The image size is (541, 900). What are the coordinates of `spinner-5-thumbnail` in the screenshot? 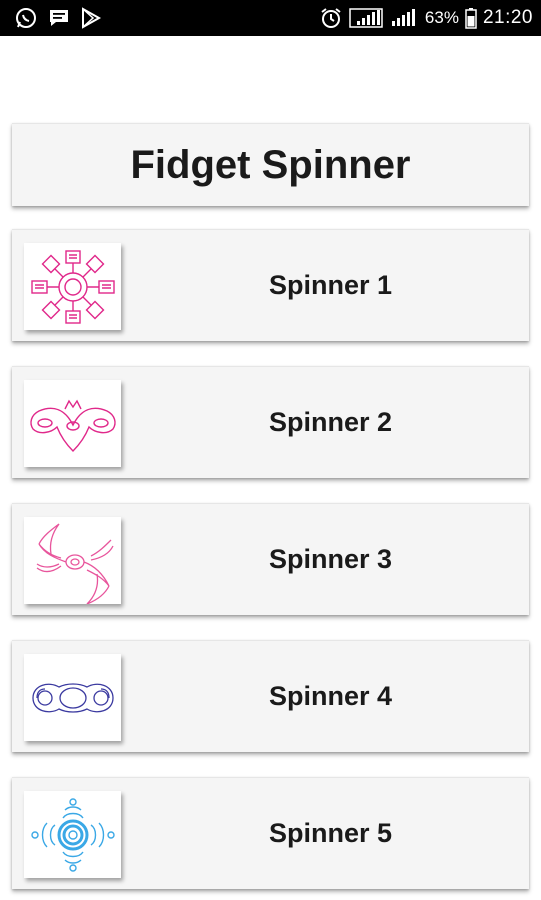 It's located at (72, 834).